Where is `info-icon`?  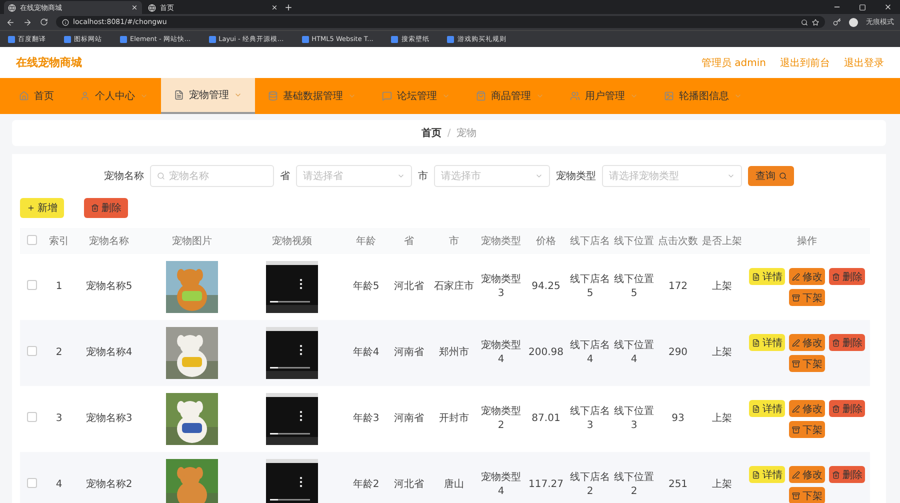
info-icon is located at coordinates (65, 22).